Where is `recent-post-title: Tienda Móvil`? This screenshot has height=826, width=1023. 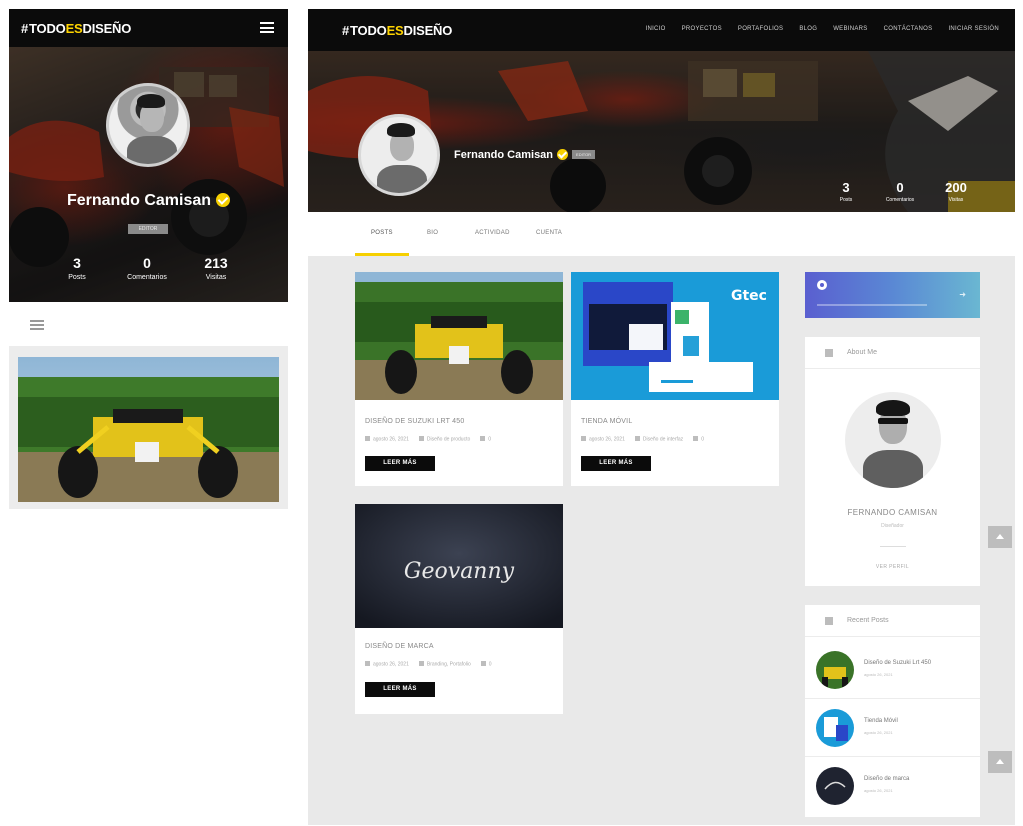
recent-post-title: Tienda Móvil is located at coordinates (881, 721).